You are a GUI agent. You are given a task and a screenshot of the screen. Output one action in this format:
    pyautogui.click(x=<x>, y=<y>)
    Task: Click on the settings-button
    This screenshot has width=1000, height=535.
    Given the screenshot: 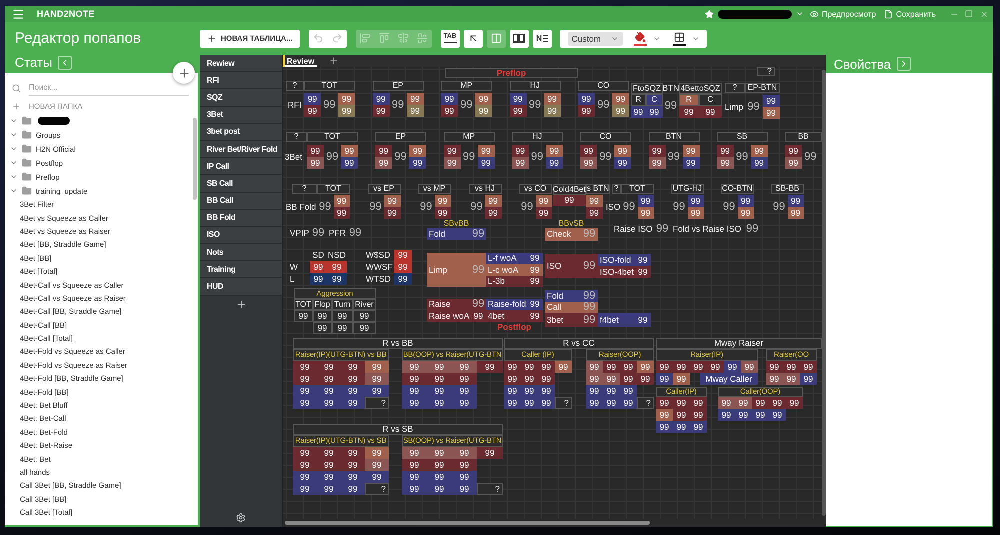 What is the action you would take?
    pyautogui.click(x=241, y=518)
    